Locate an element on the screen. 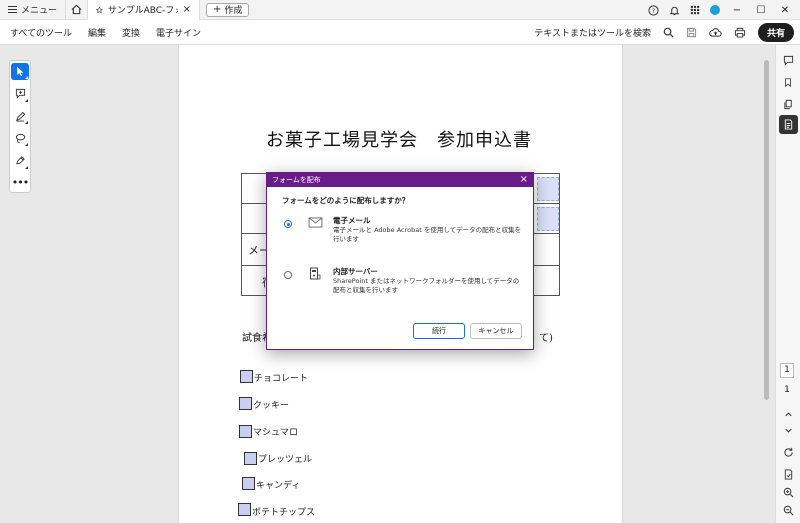 The height and width of the screenshot is (523, 800). cursor-icon is located at coordinates (20, 72).